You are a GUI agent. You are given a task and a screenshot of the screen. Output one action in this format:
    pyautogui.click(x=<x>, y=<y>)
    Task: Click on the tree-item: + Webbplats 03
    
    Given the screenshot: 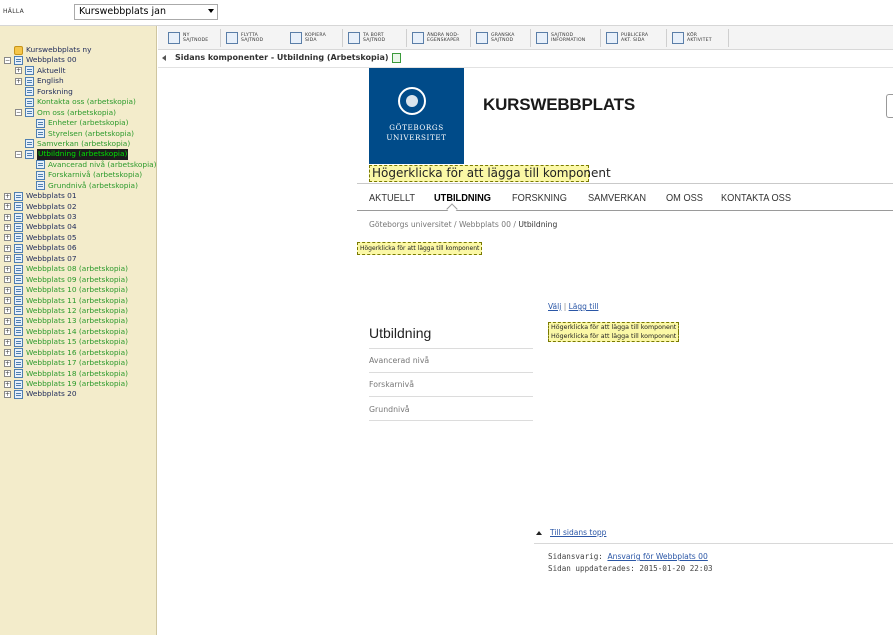 What is the action you would take?
    pyautogui.click(x=78, y=217)
    